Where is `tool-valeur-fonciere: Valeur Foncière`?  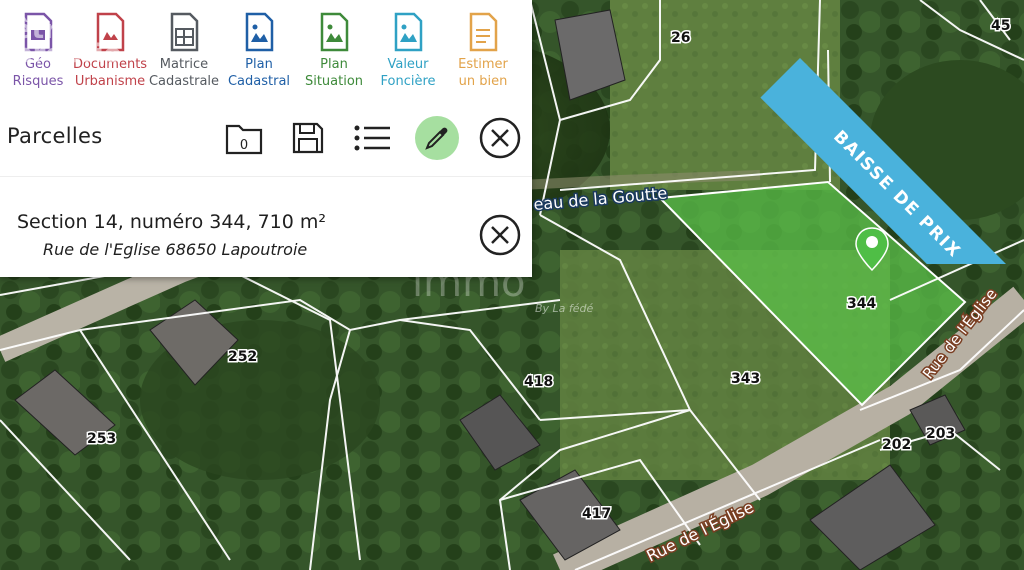
tool-valeur-fonciere: Valeur Foncière is located at coordinates (408, 51).